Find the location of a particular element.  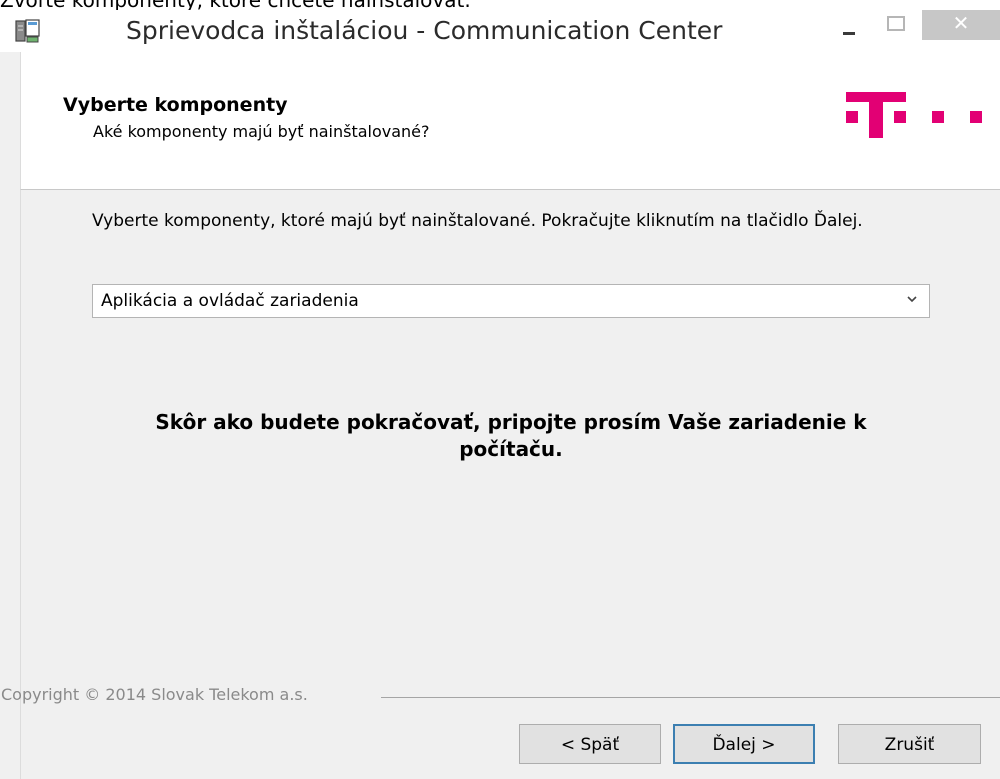

copyright-text: Copyright © 2014 Slovak Telekom a.s. is located at coordinates (154, 694).